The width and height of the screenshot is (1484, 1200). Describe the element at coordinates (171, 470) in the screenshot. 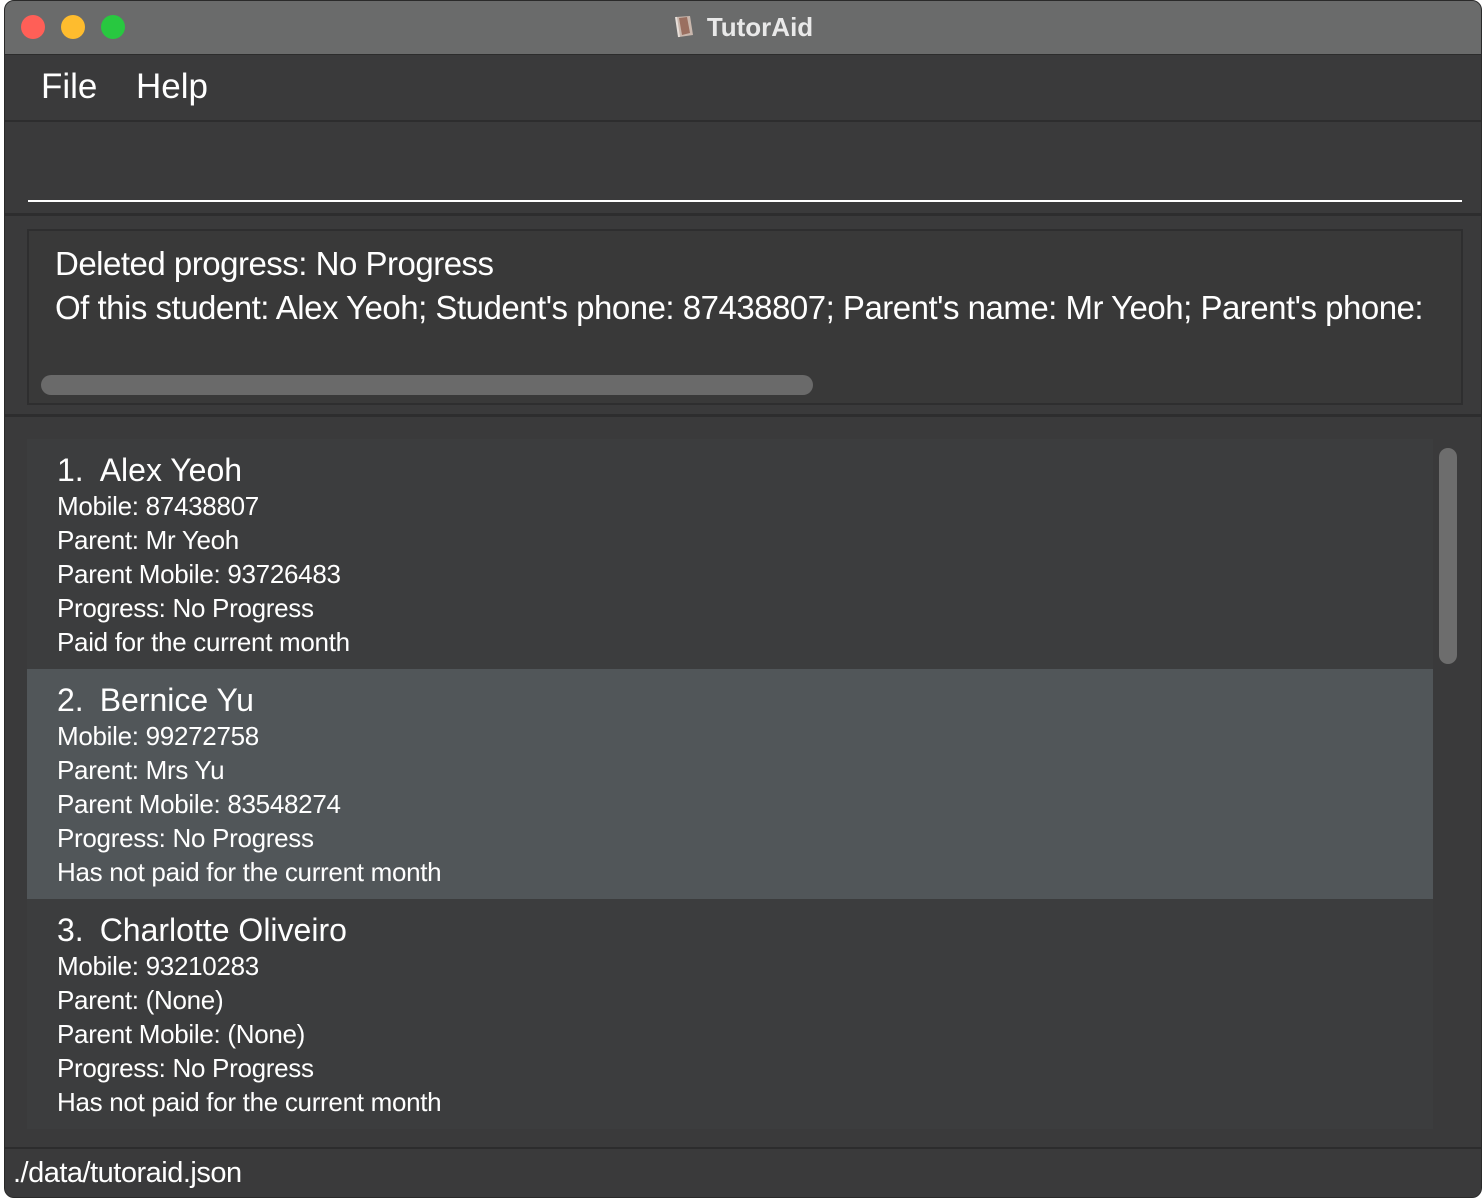

I see `student-name: Alex Yeoh` at that location.